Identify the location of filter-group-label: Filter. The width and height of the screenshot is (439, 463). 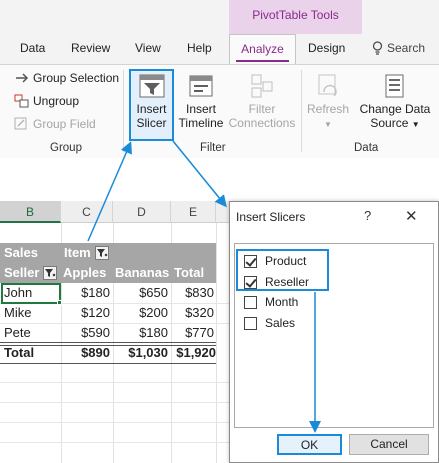
(213, 148).